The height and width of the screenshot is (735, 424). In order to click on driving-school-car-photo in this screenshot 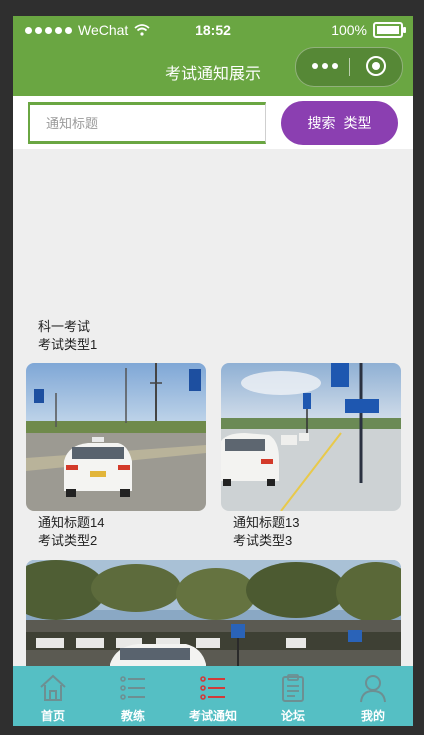, I will do `click(116, 437)`.